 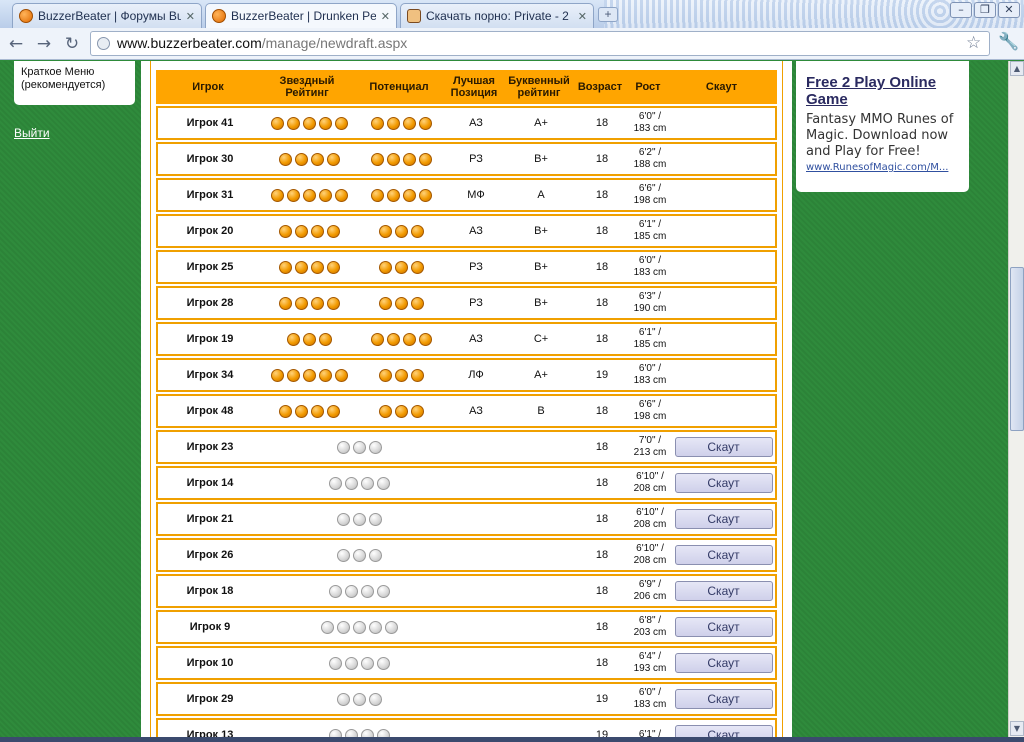 What do you see at coordinates (16, 44) in the screenshot?
I see `back-arrow-icon: ←` at bounding box center [16, 44].